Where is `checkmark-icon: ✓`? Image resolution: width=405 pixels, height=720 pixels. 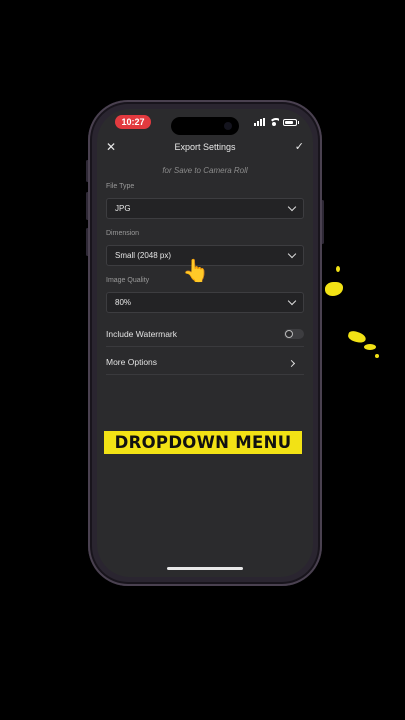 checkmark-icon: ✓ is located at coordinates (299, 146).